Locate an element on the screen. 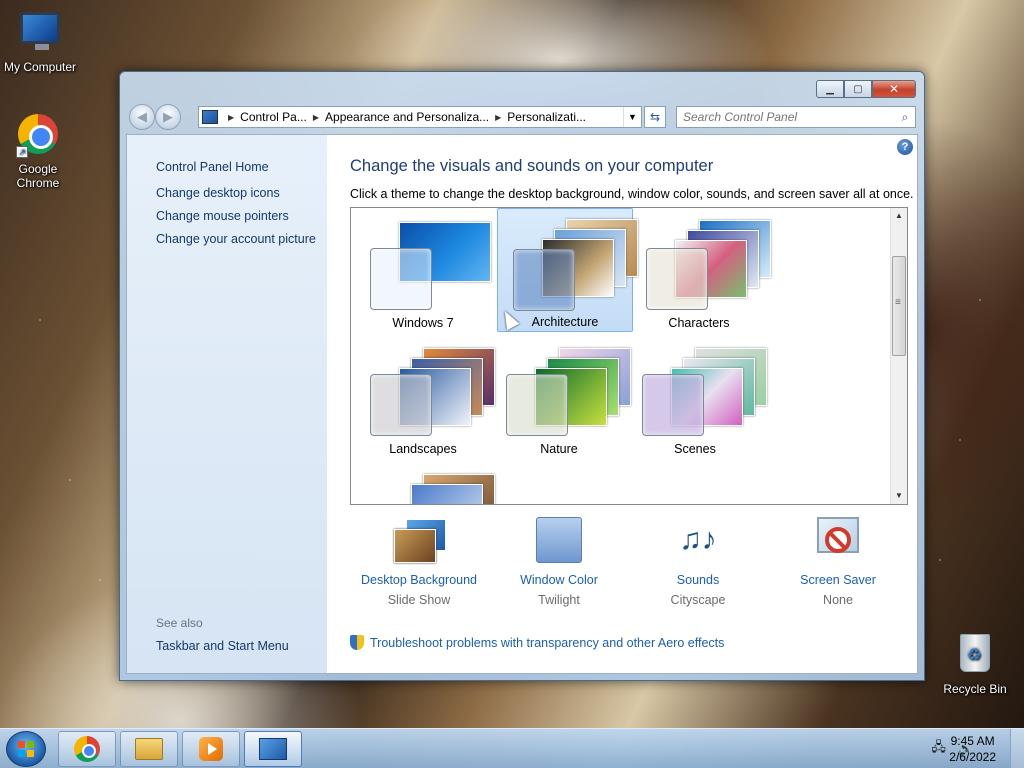 This screenshot has width=1024, height=768. screen-saver-setting: Screen Saver None is located at coordinates (838, 561).